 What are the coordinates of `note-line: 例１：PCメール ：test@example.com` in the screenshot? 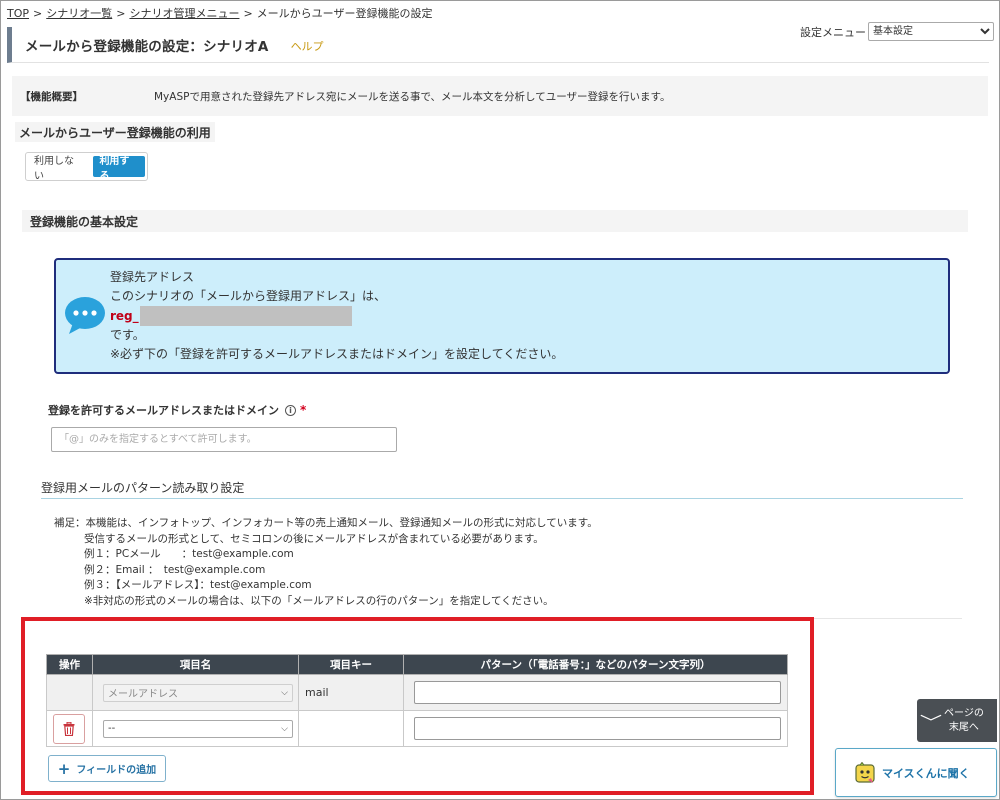 It's located at (189, 554).